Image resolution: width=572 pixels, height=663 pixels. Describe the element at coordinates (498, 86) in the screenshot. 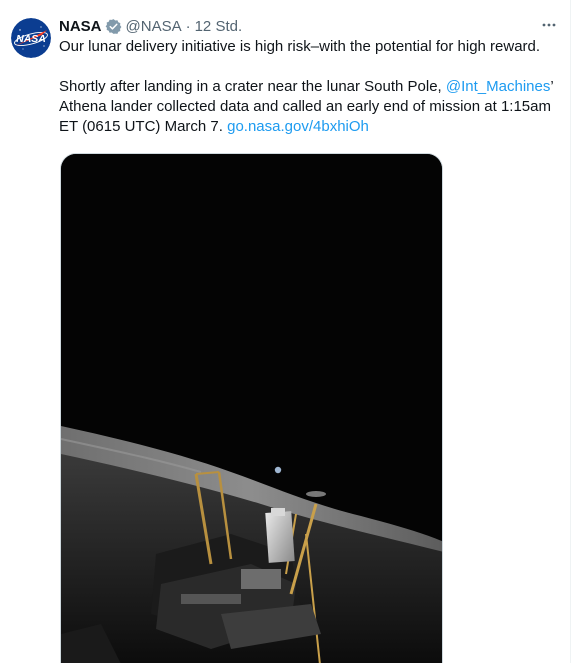

I see `mention-link: @Int_Machines` at that location.